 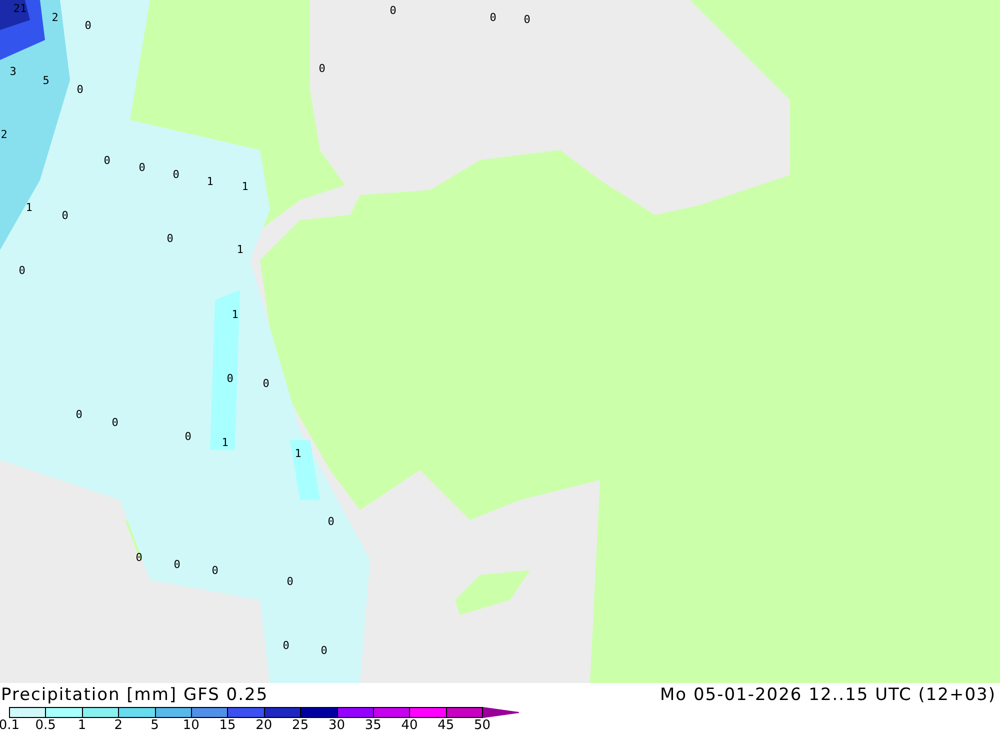 I want to click on scale-tick-label: 35, so click(x=373, y=725).